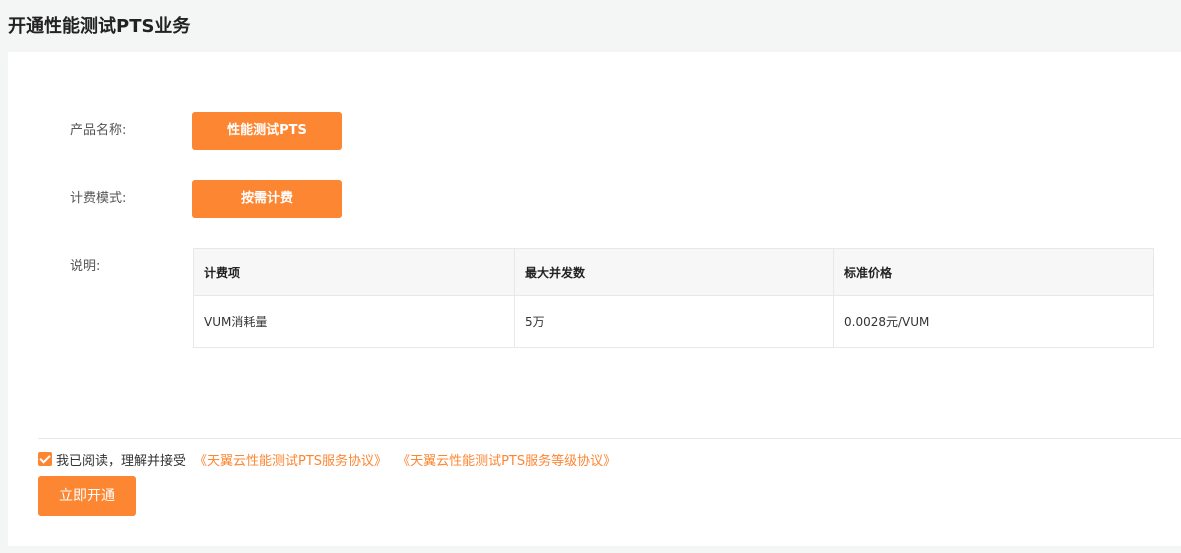 The width and height of the screenshot is (1181, 553). I want to click on billing-mode-option-button: 按需计费, so click(267, 199).